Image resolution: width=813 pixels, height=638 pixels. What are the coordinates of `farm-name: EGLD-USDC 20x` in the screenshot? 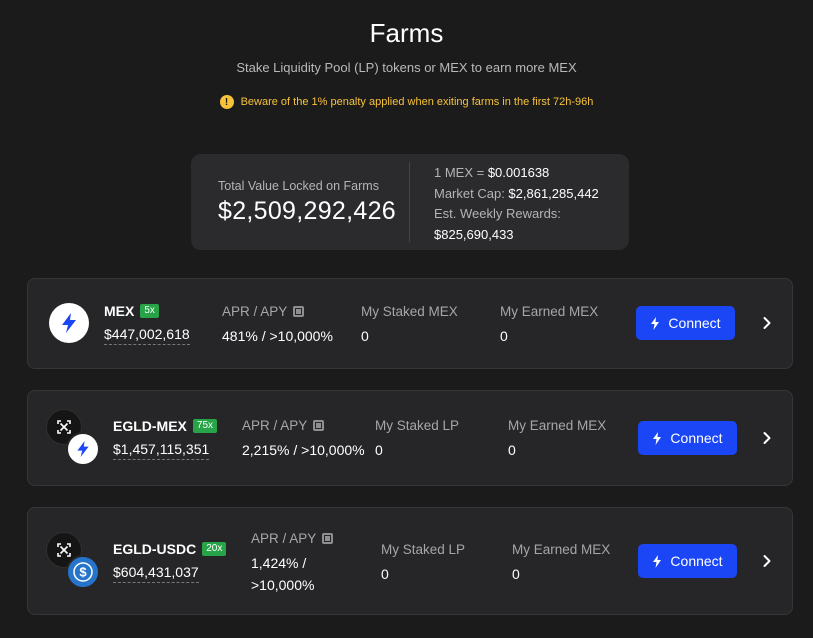 It's located at (170, 549).